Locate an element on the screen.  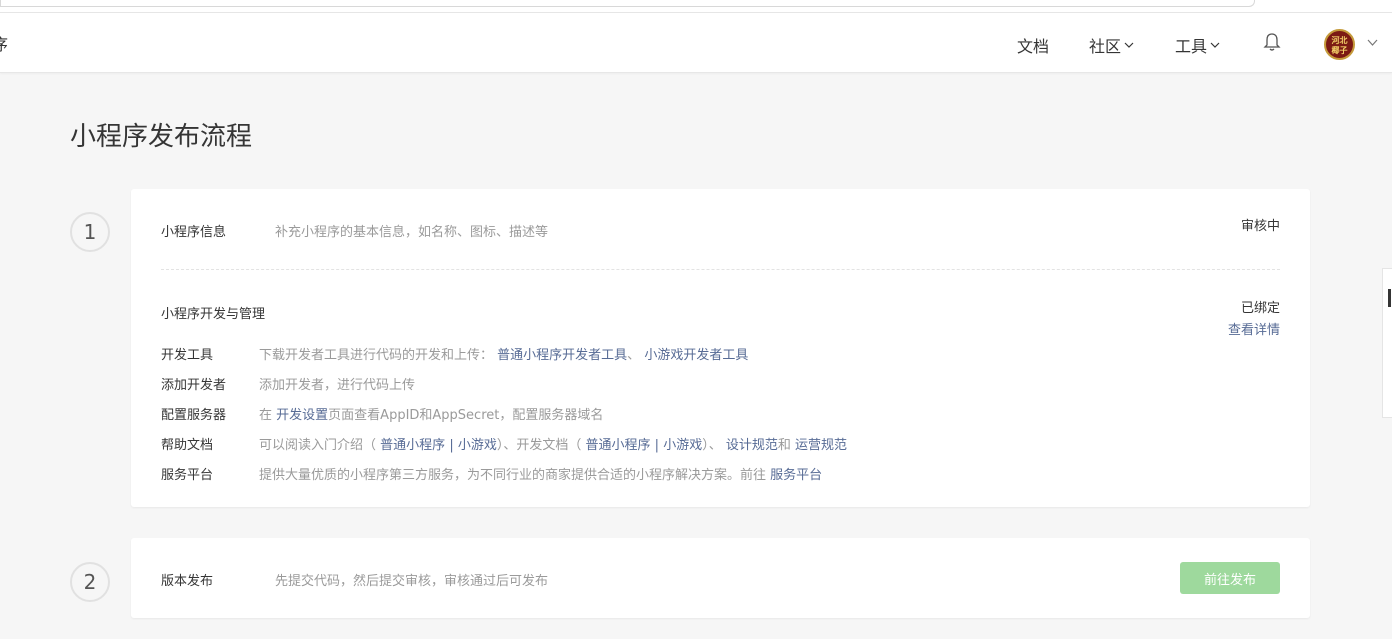
dev-settings-link: 开发设置 is located at coordinates (302, 415).